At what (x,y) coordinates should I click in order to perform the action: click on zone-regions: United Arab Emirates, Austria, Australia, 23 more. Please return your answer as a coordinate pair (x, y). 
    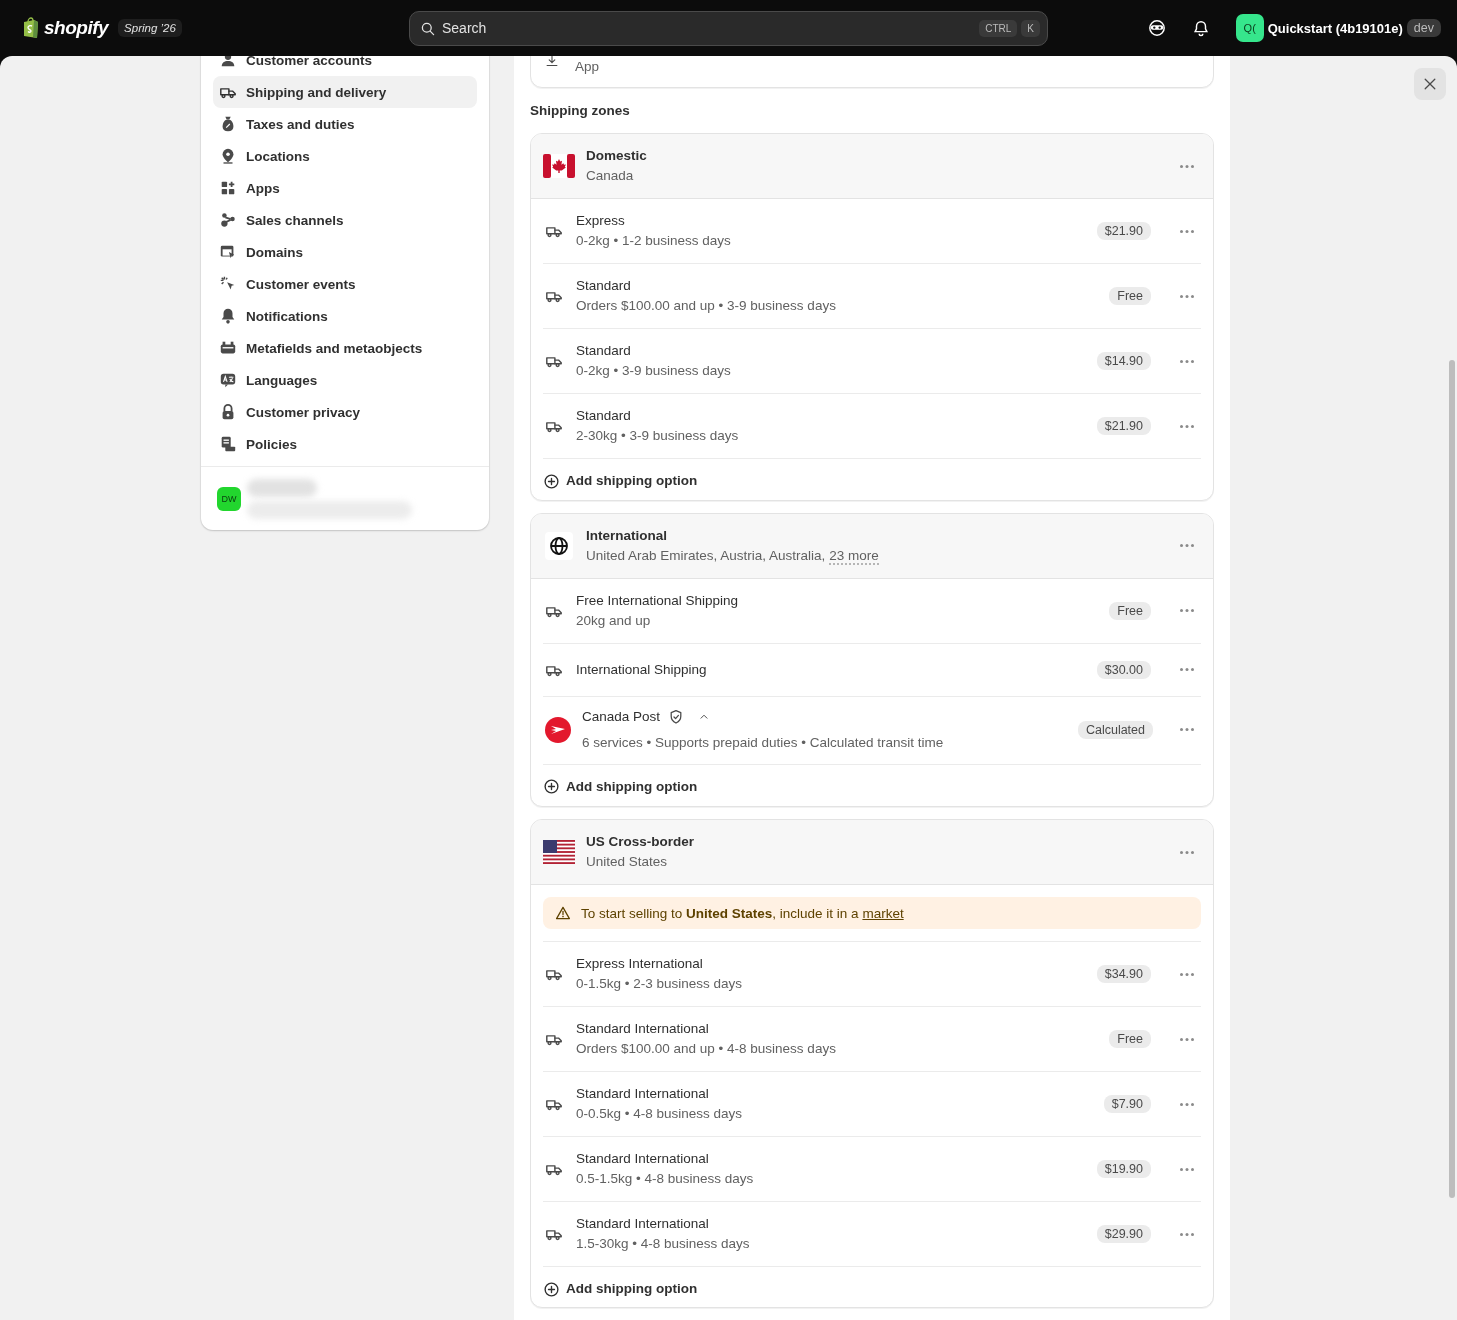
    Looking at the image, I should click on (733, 556).